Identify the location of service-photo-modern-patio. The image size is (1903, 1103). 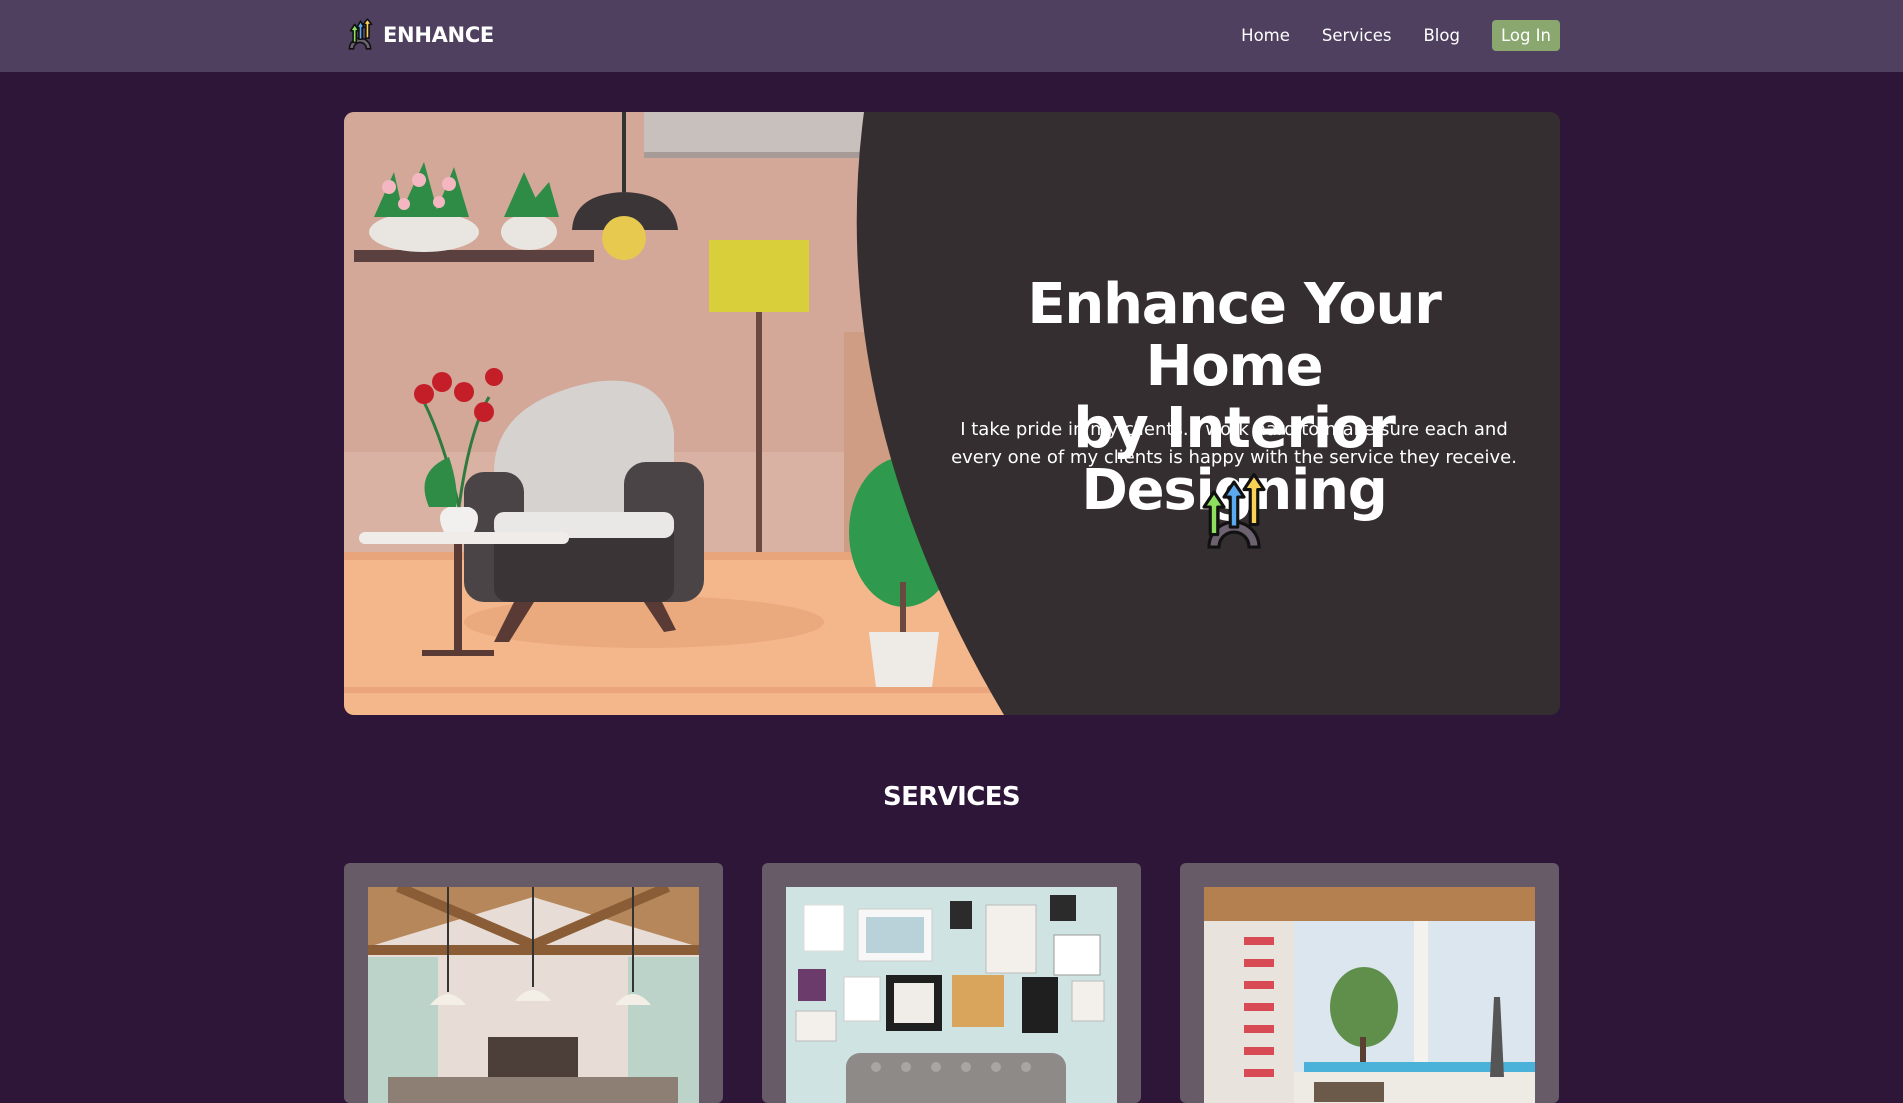
(1369, 995).